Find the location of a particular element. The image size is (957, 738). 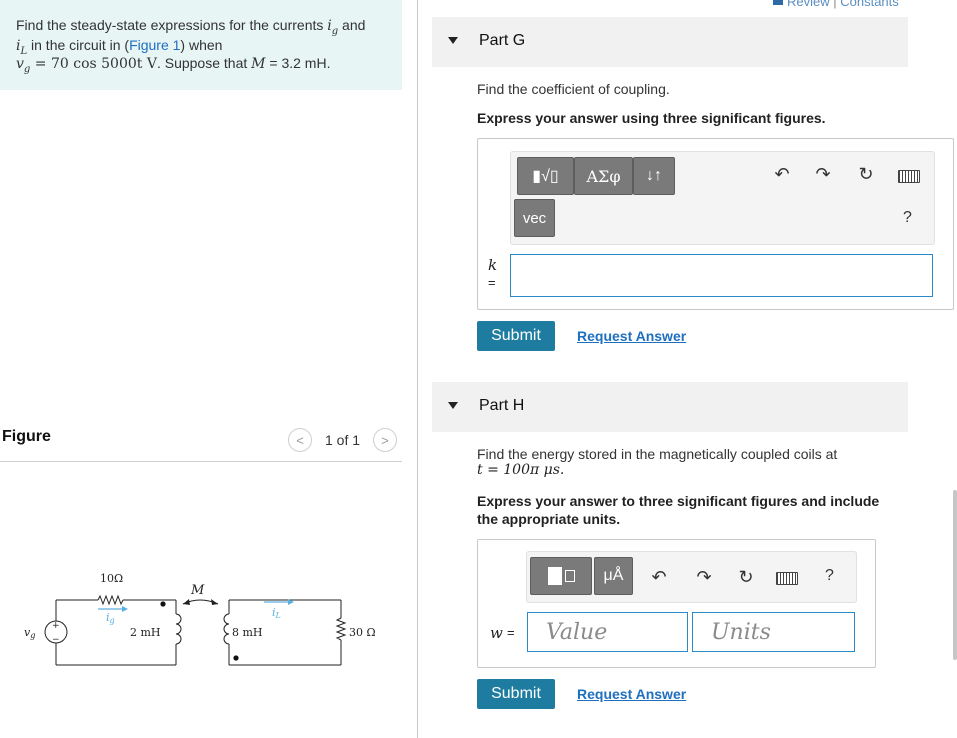

inductor-8mh is located at coordinates (226, 629).